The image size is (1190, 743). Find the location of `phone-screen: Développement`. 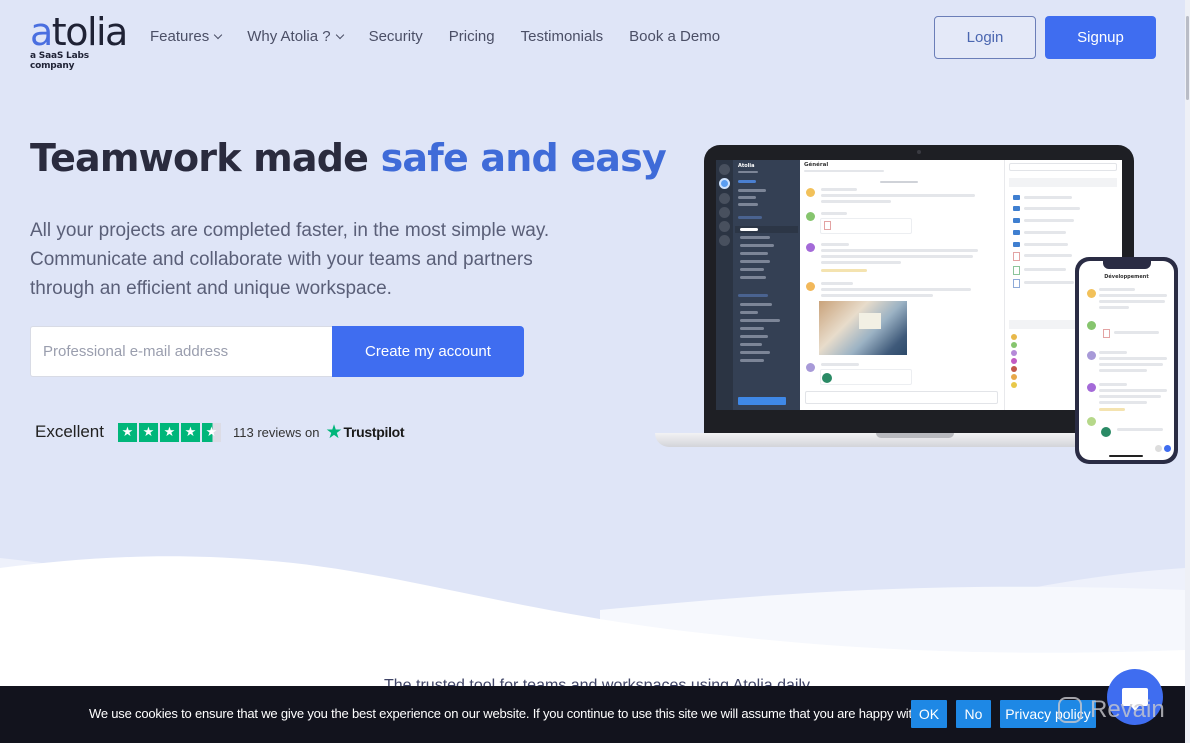

phone-screen: Développement is located at coordinates (1126, 360).